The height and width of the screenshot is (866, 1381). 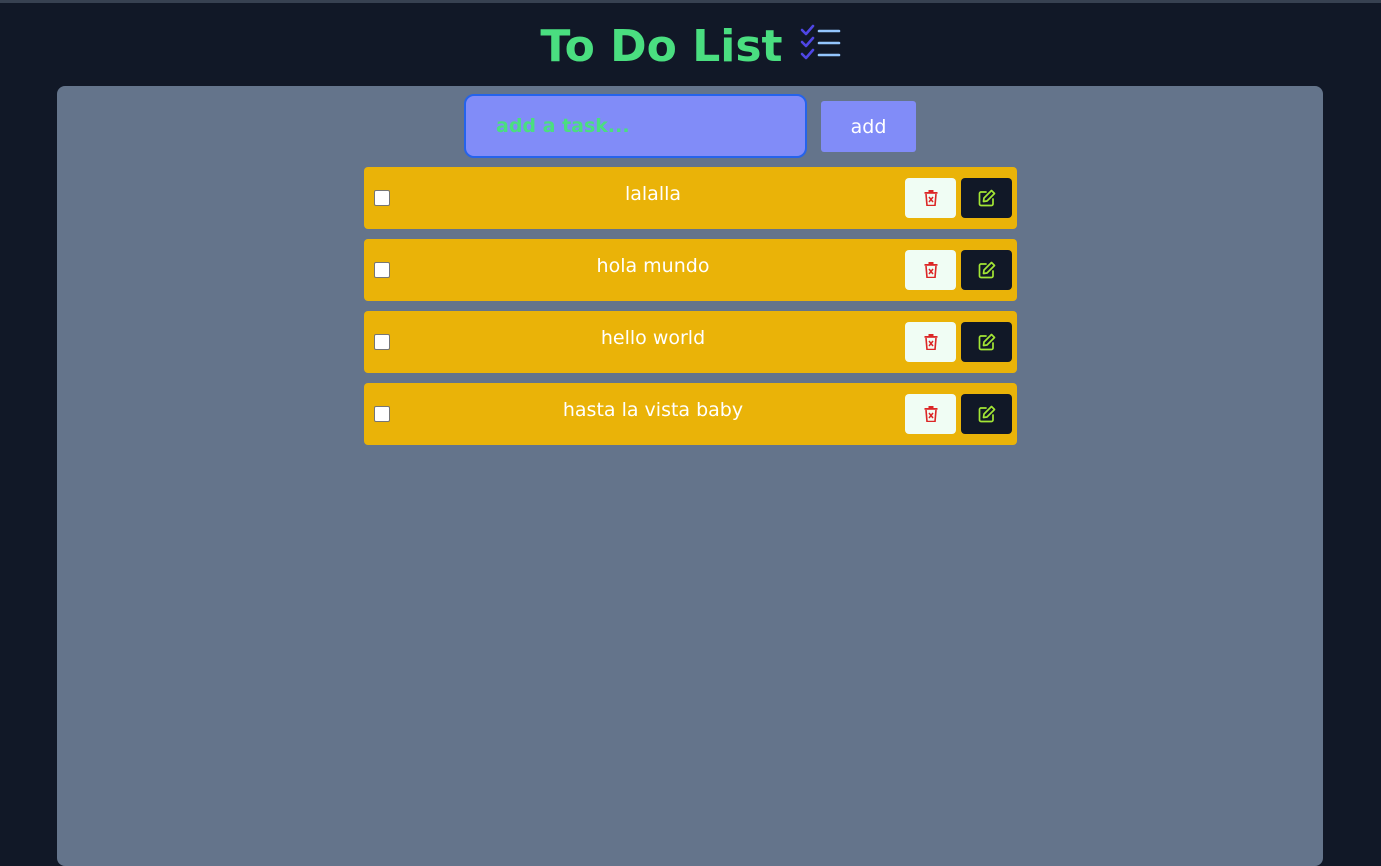 What do you see at coordinates (690, 198) in the screenshot?
I see `task-item: lalalla` at bounding box center [690, 198].